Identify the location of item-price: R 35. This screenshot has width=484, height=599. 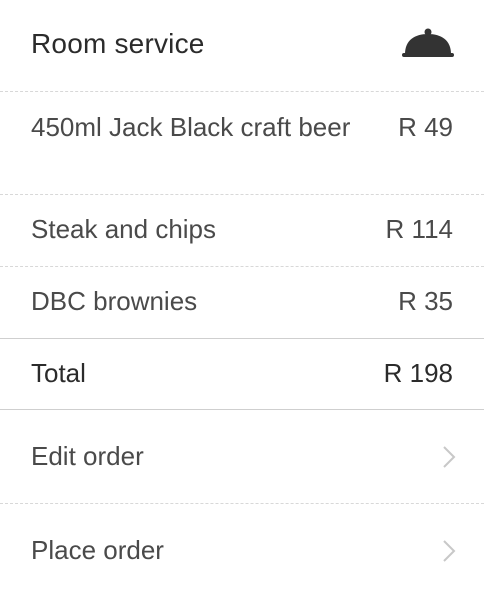
(425, 301).